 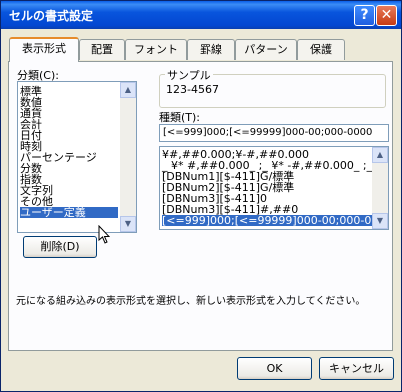 I want to click on tab-patterns: パターン, so click(x=266, y=49).